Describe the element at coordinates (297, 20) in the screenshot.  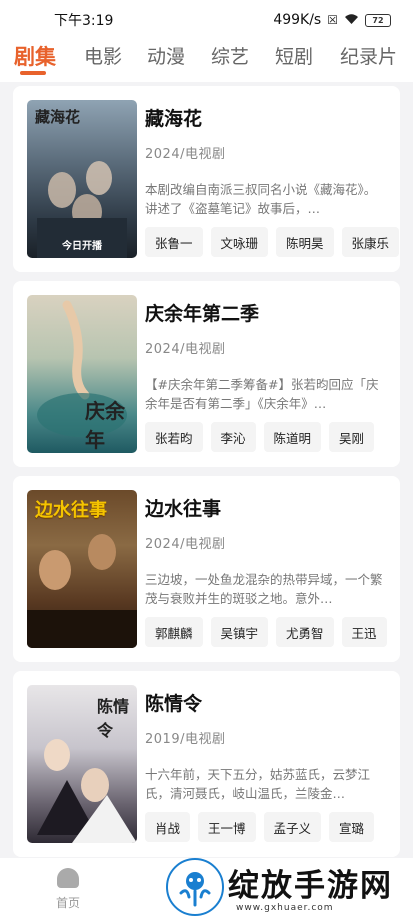
I see `network-speed: 499K/s` at that location.